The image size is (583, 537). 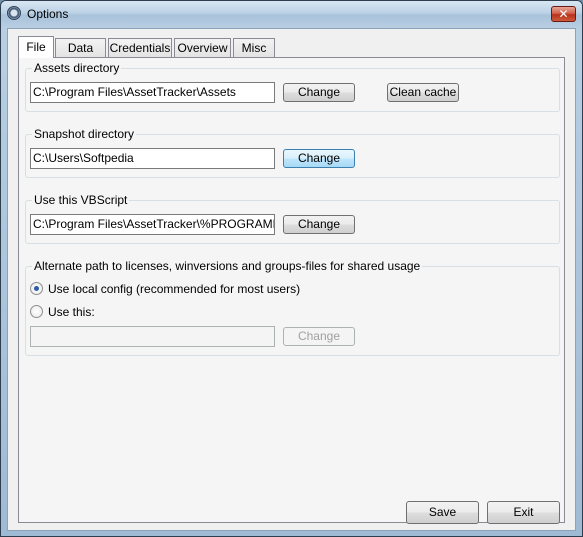 I want to click on assets-directory-input: C:\Program Files\AssetTracker\Assets, so click(x=152, y=92).